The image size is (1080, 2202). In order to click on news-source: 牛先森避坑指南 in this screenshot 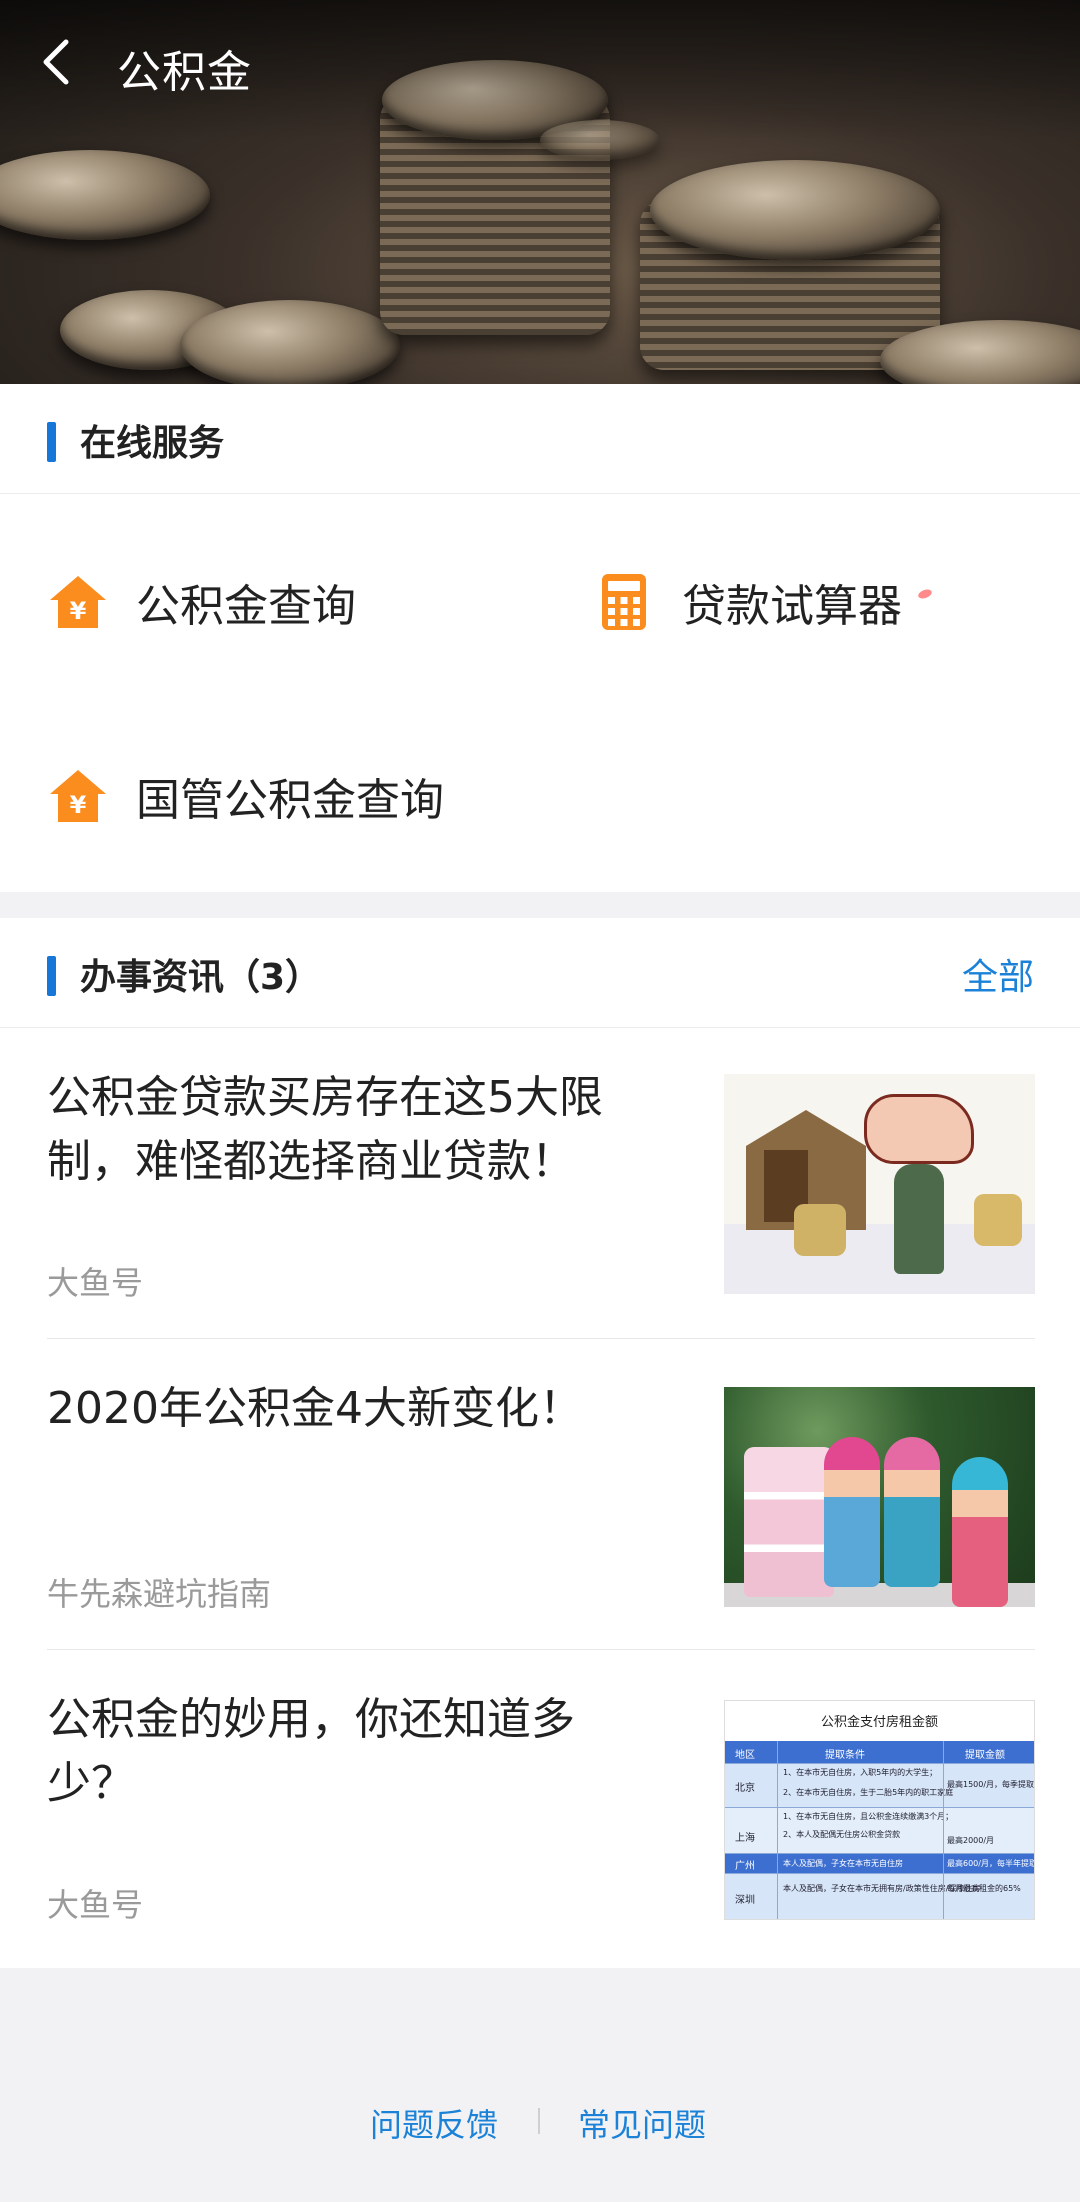, I will do `click(159, 1594)`.